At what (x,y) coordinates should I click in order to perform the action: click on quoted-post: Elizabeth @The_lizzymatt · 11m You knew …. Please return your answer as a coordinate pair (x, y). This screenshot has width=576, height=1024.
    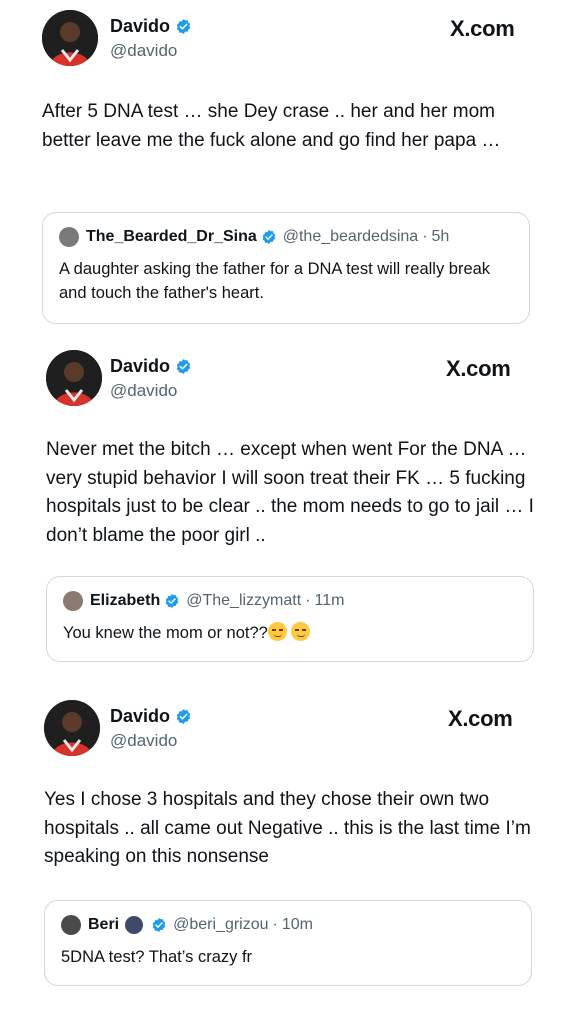
    Looking at the image, I should click on (290, 619).